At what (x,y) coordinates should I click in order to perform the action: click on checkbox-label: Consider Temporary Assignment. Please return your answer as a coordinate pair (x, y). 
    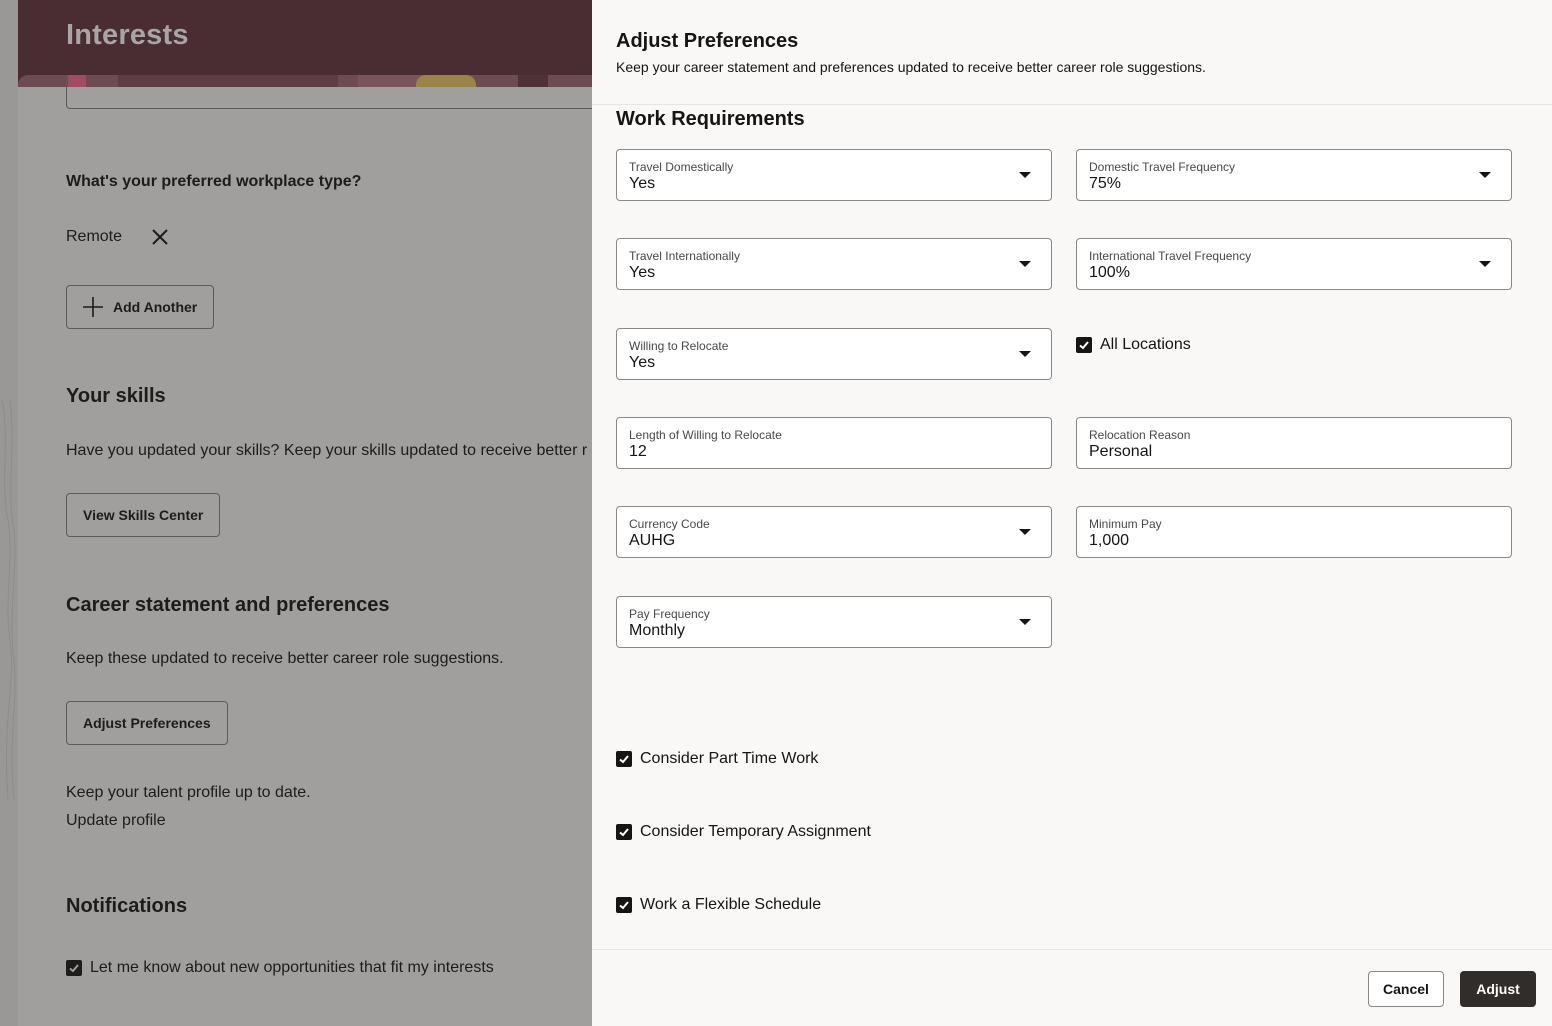
    Looking at the image, I should click on (755, 831).